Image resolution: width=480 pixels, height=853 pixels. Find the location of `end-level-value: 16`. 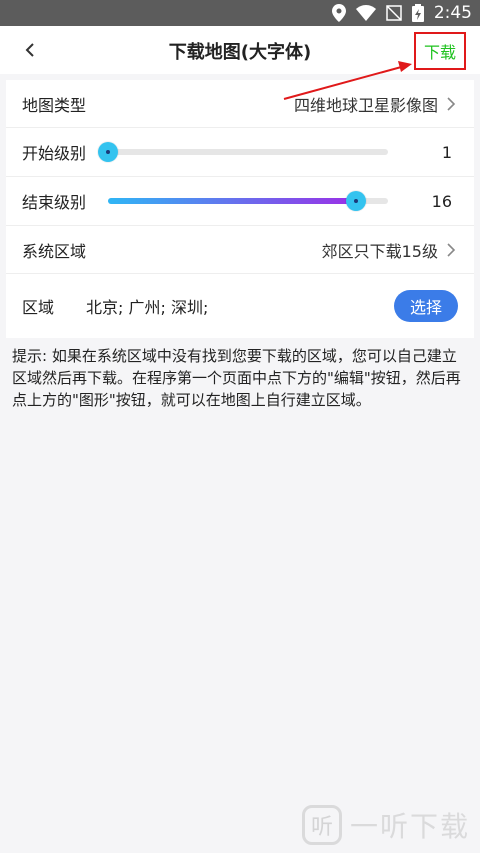

end-level-value: 16 is located at coordinates (441, 201).